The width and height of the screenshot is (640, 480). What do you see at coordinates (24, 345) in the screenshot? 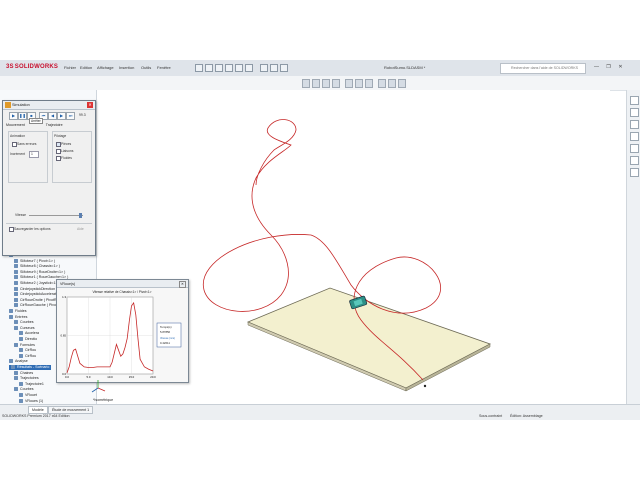
I see `tree-item: Formules` at bounding box center [24, 345].